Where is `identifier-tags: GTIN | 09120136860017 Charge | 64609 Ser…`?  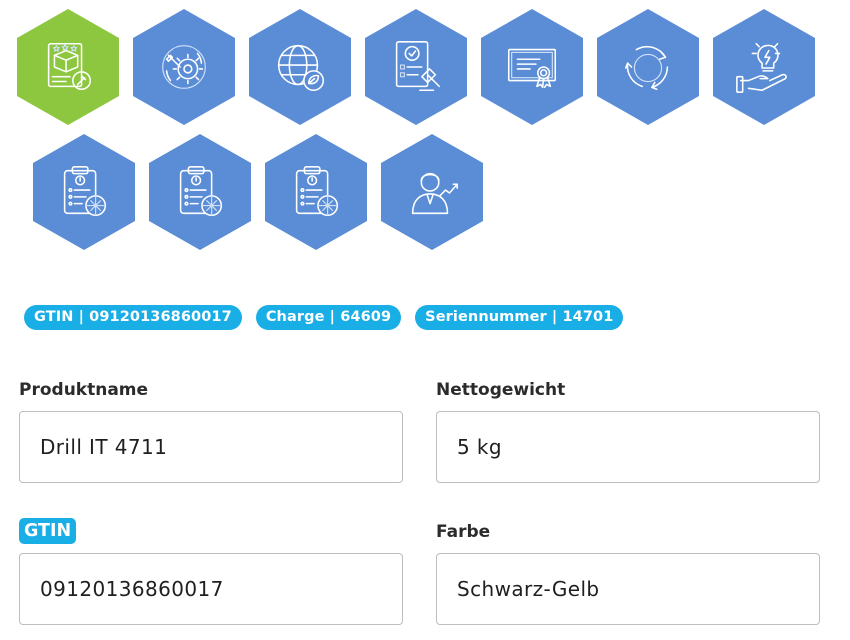
identifier-tags: GTIN | 09120136860017 Charge | 64609 Ser… is located at coordinates (324, 317).